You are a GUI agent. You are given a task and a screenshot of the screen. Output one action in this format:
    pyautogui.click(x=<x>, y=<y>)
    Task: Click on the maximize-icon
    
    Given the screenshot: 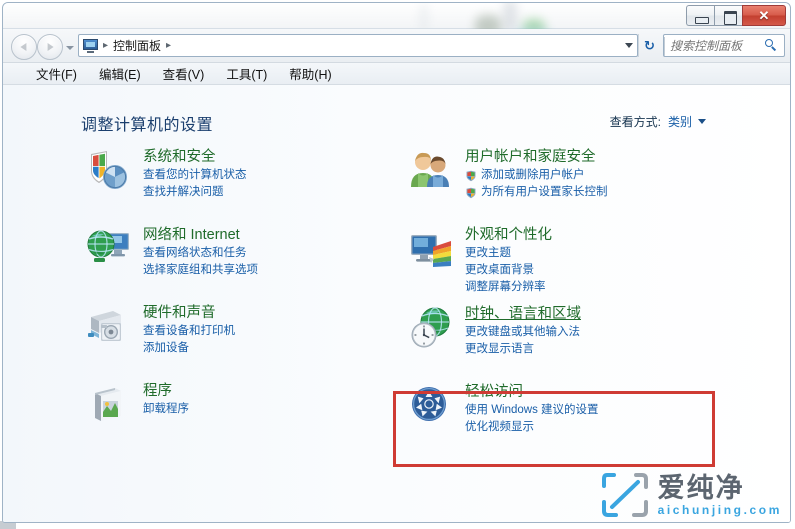 What is the action you would take?
    pyautogui.click(x=730, y=18)
    